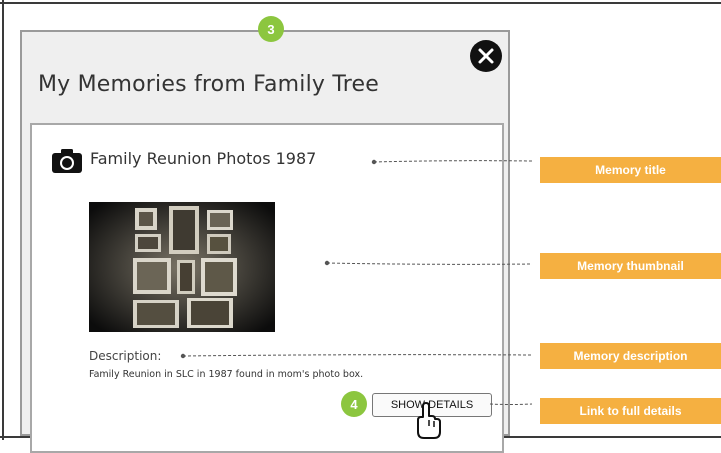 Image resolution: width=721 pixels, height=453 pixels. I want to click on frame-line-top, so click(360, 3).